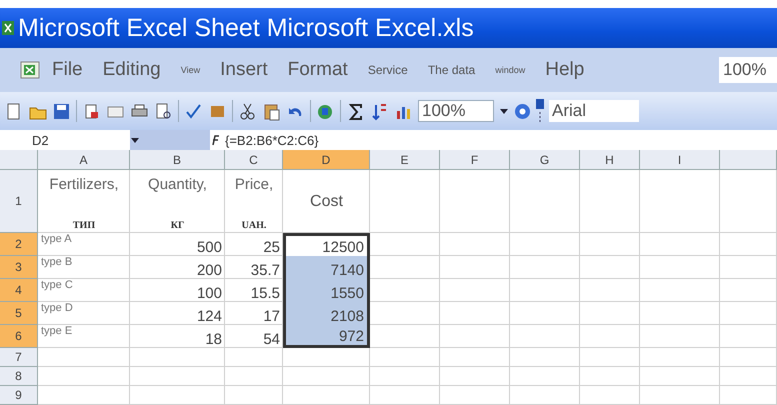 Image resolution: width=777 pixels, height=405 pixels. I want to click on row-header: 2, so click(19, 244).